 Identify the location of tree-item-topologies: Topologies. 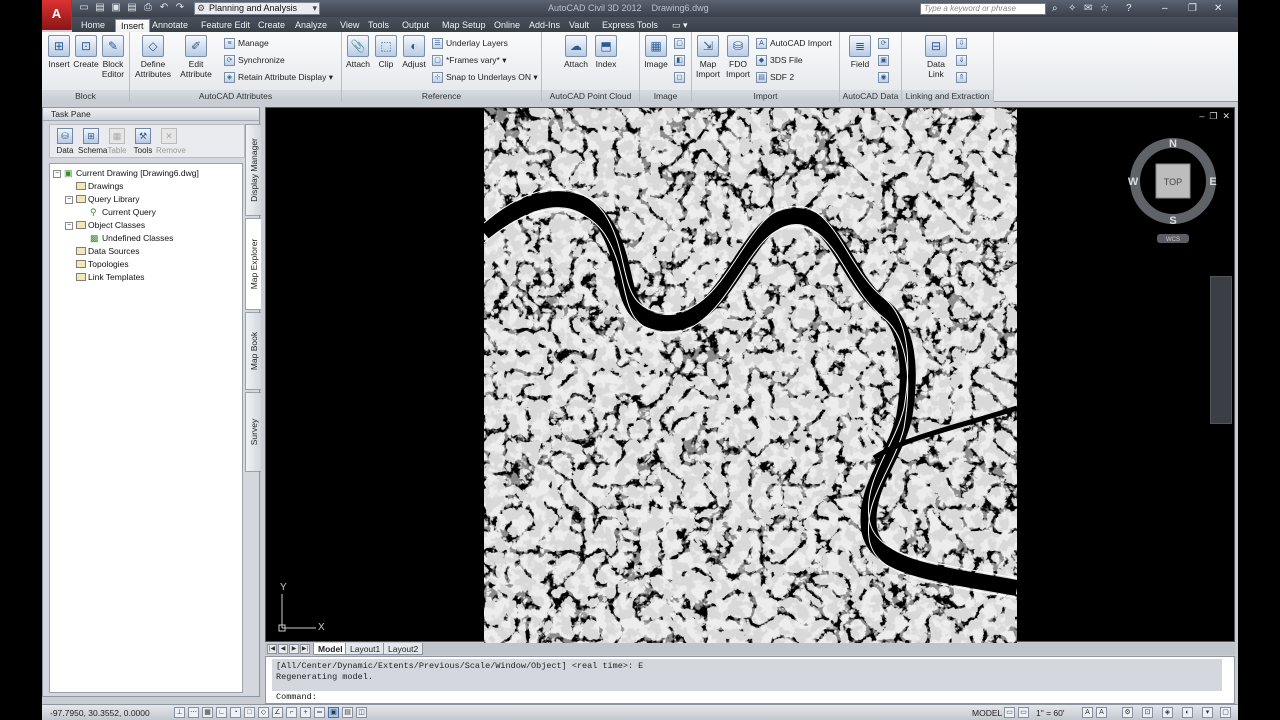
(102, 264).